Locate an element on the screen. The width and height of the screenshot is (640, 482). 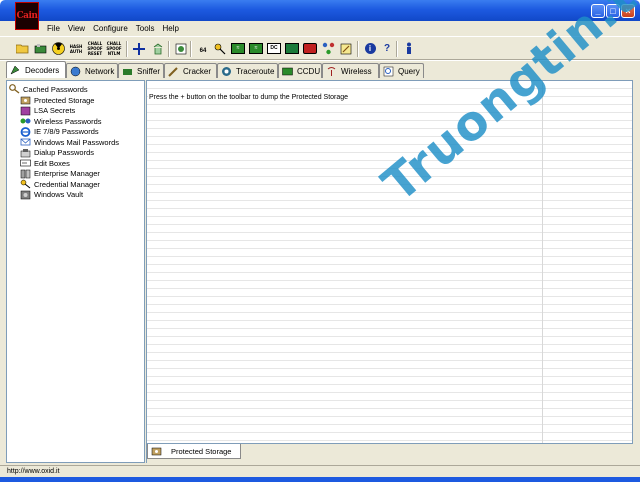
cisco-icon: ≈ is located at coordinates (238, 48).